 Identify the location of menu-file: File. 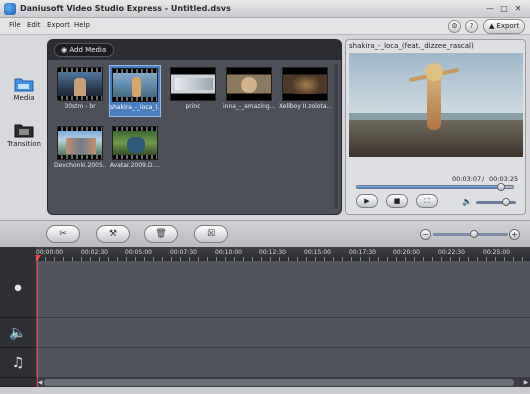
(15, 25).